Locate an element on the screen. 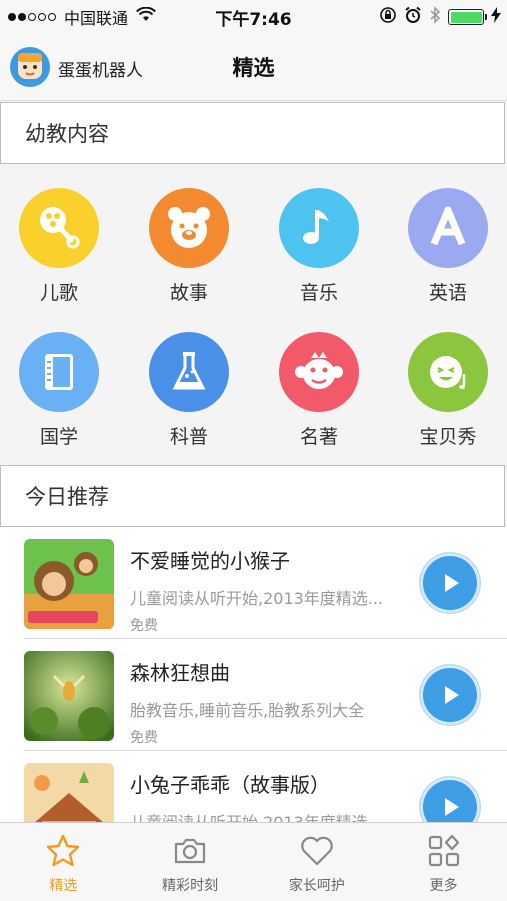 This screenshot has width=507, height=901. item-title: 小兔子乖乖（故事版） is located at coordinates (230, 785).